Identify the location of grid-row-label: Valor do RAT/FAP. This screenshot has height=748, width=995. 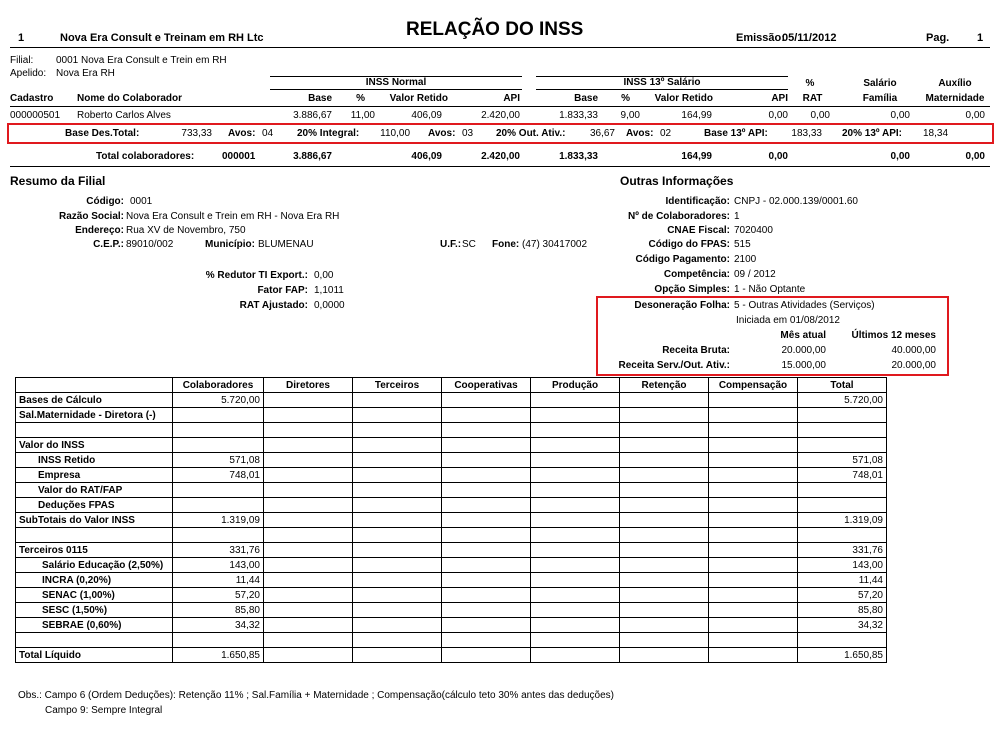
(94, 490).